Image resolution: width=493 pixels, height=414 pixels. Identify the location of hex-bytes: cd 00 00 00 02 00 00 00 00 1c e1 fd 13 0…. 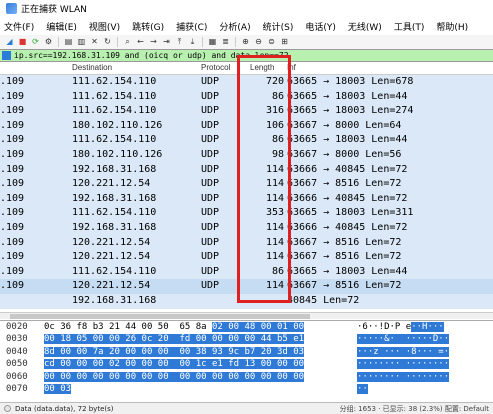
(174, 364).